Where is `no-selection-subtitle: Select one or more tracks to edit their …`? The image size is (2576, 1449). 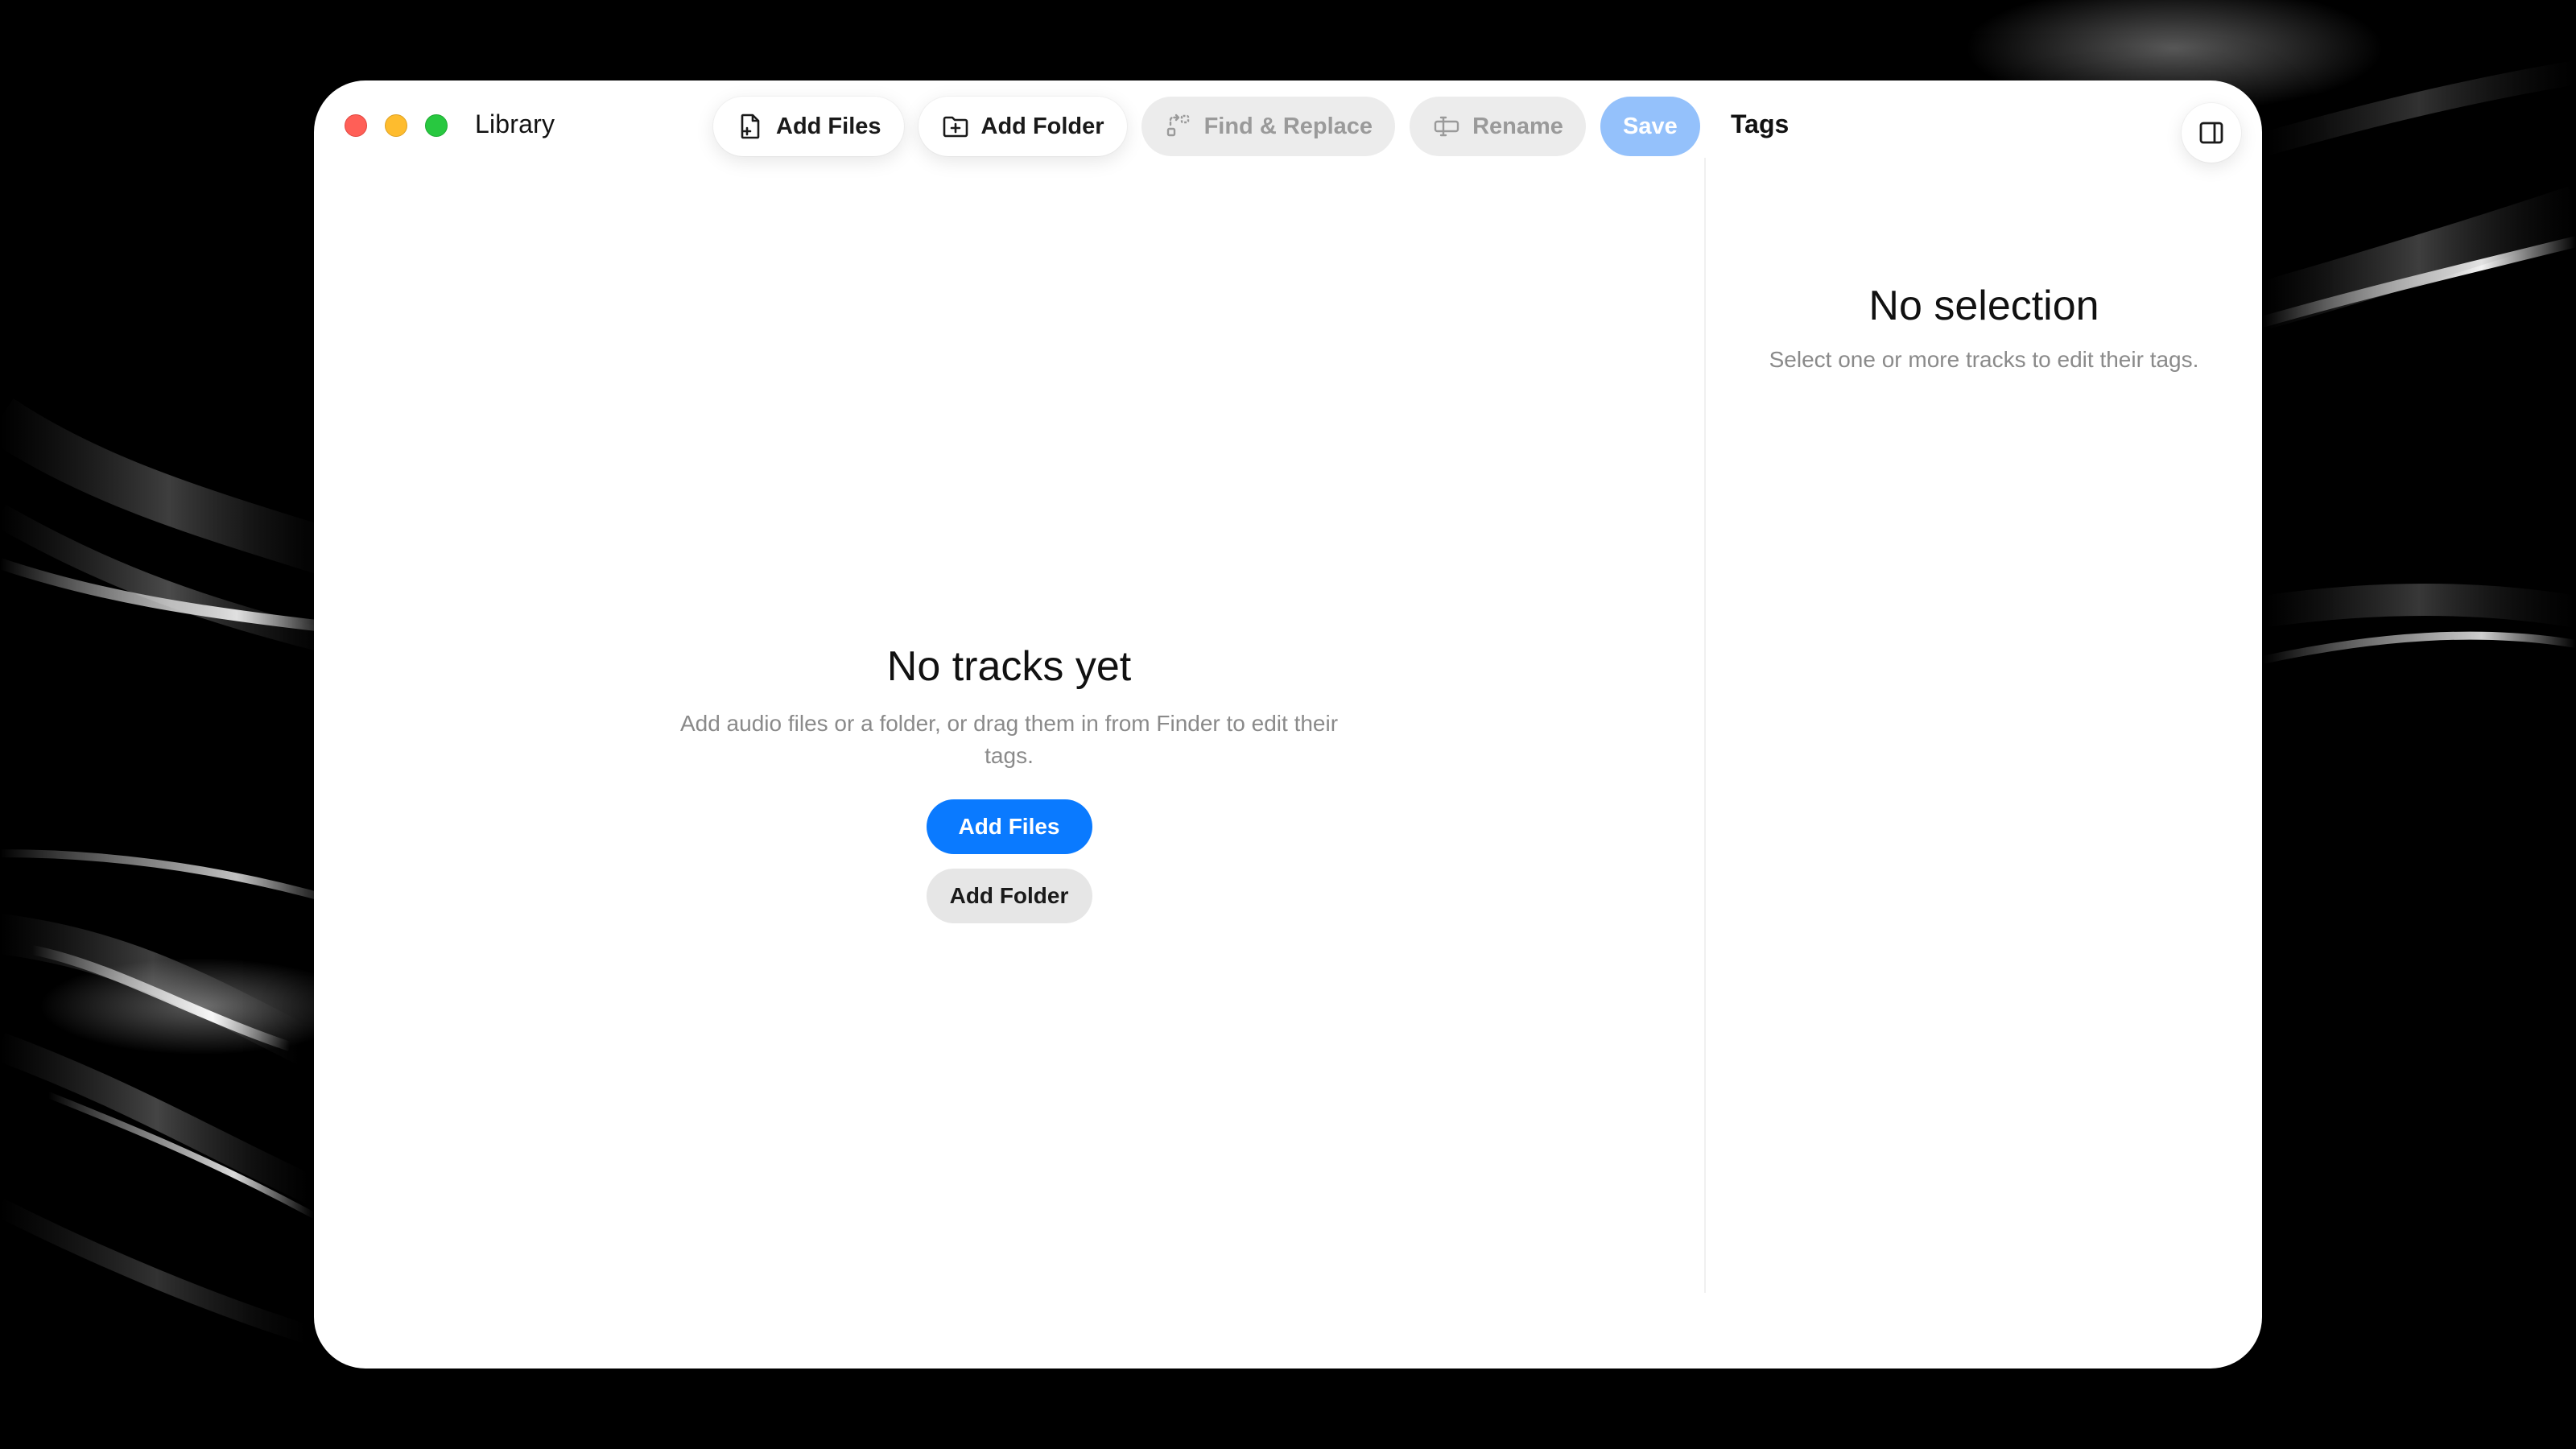 no-selection-subtitle: Select one or more tracks to edit their … is located at coordinates (1984, 360).